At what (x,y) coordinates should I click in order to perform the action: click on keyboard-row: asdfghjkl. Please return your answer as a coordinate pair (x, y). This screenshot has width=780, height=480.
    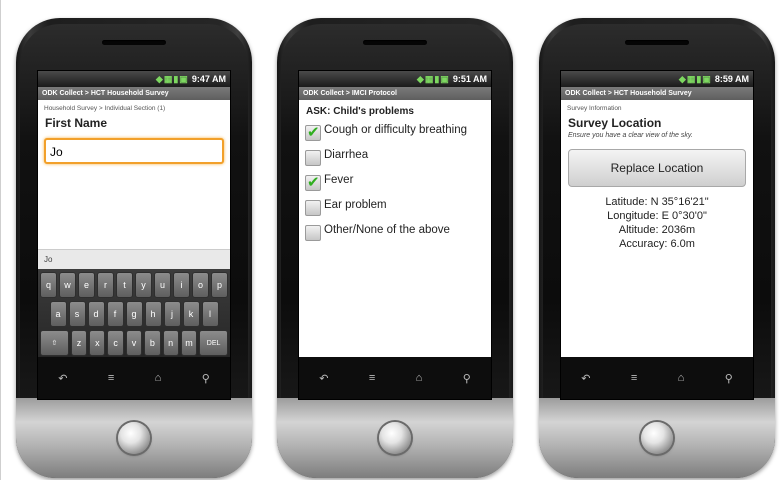
    Looking at the image, I should click on (134, 314).